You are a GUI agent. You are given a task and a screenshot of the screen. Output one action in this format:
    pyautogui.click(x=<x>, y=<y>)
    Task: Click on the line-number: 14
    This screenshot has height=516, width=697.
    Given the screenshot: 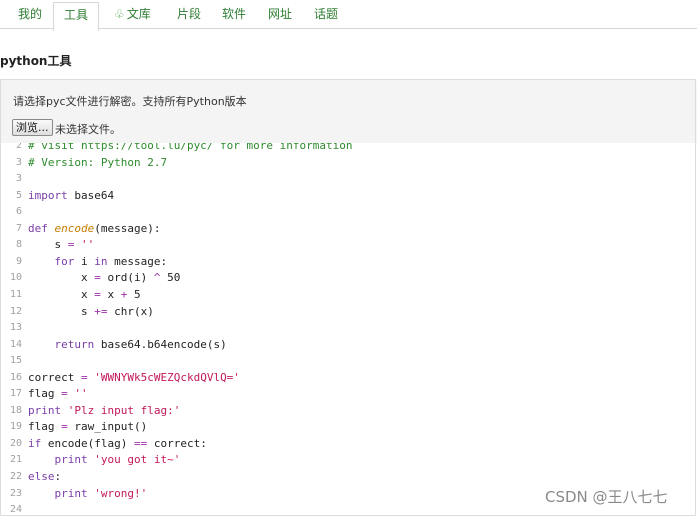 What is the action you would take?
    pyautogui.click(x=15, y=344)
    